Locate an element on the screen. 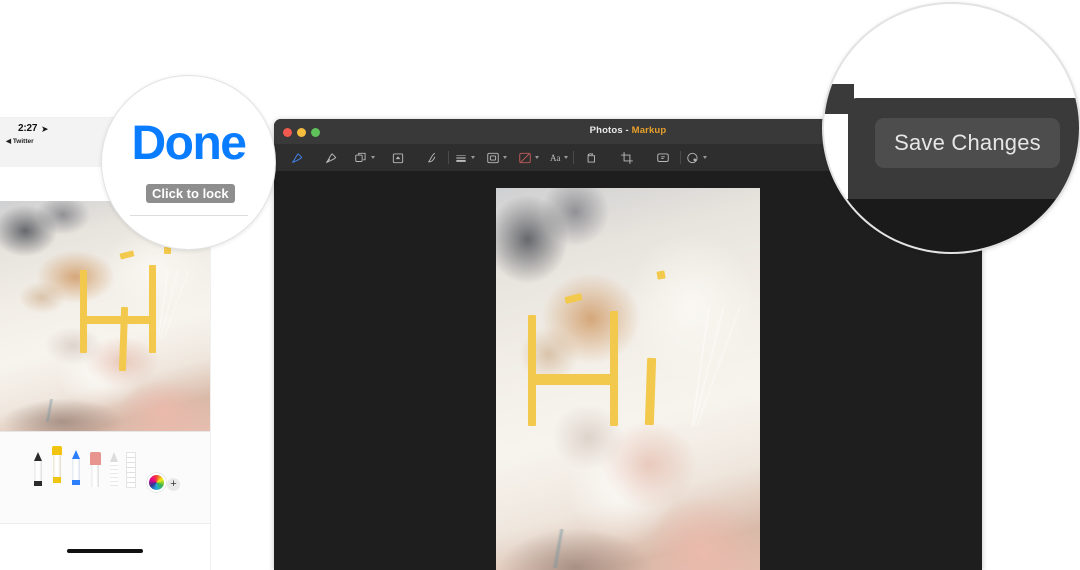 The height and width of the screenshot is (570, 1080). save-changes-label: Save Changes is located at coordinates (967, 142).